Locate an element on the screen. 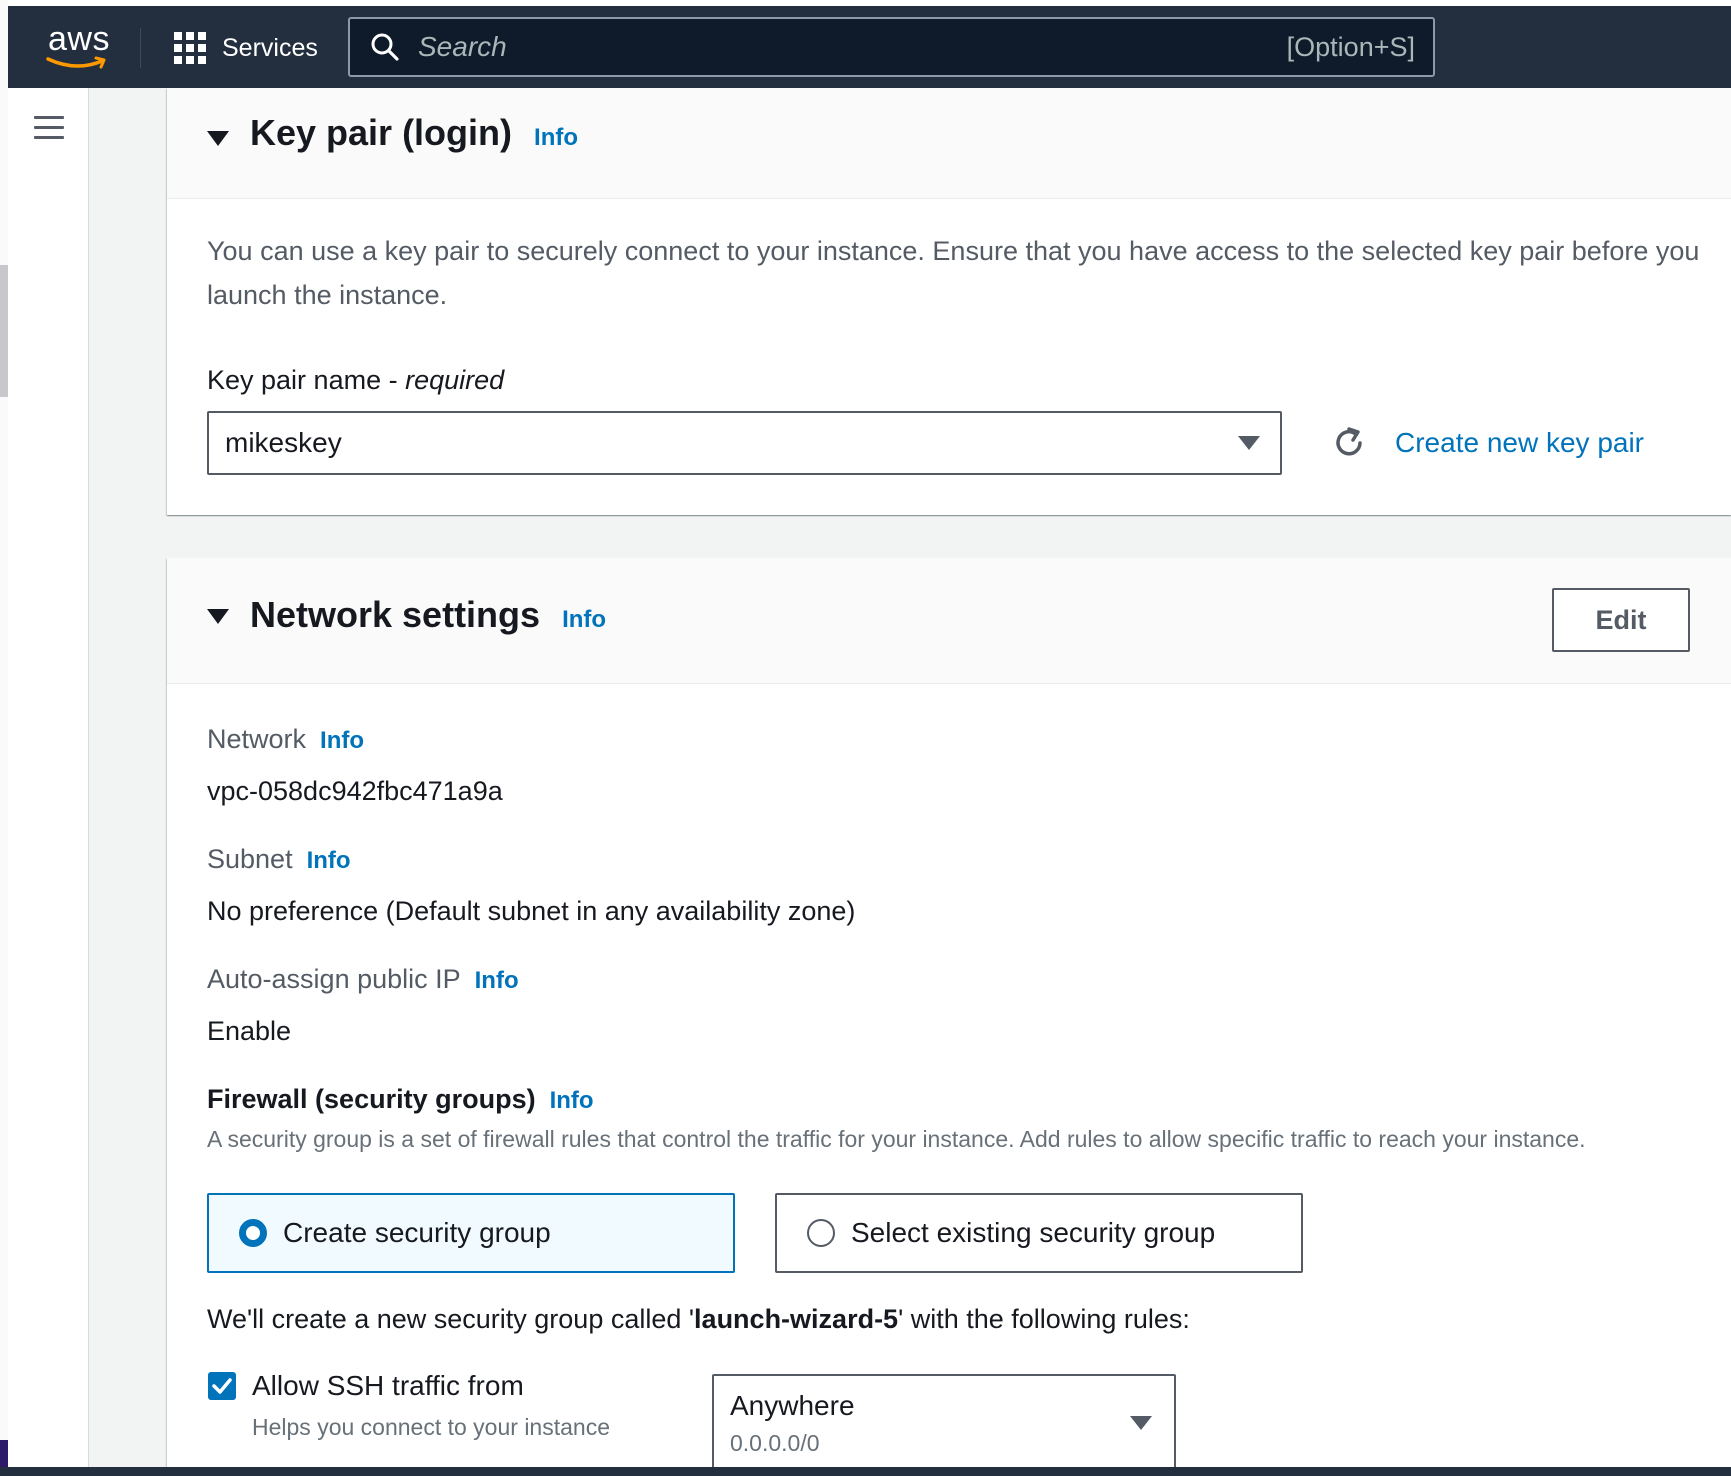 The image size is (1731, 1476). public-ip-value: Enable is located at coordinates (249, 1031).